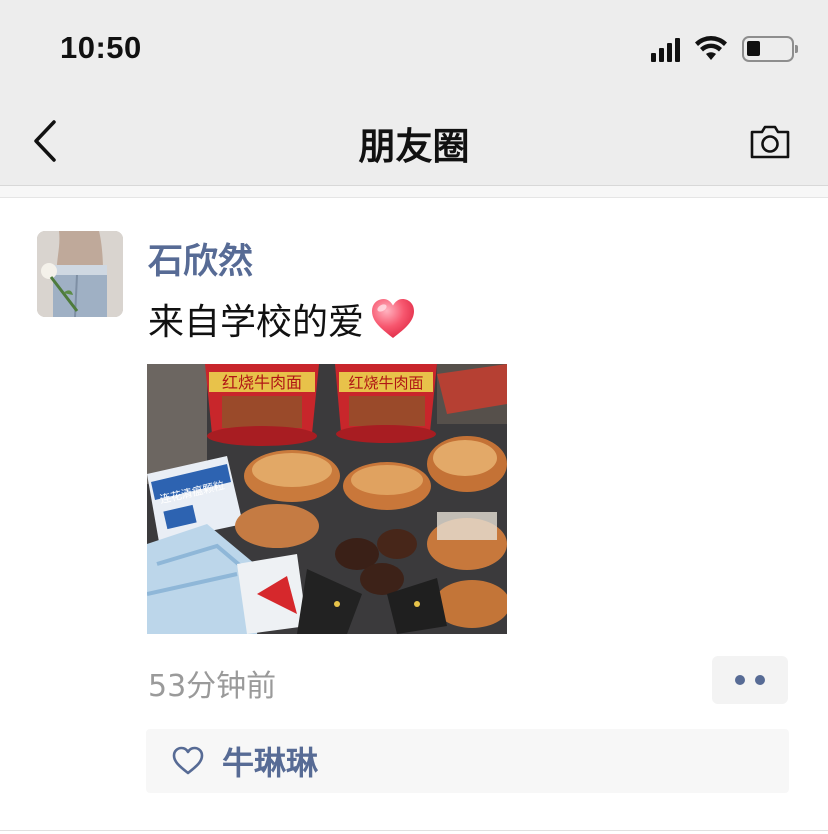 The width and height of the screenshot is (828, 834). Describe the element at coordinates (270, 761) in the screenshot. I see `liker-name: 牛琳琳` at that location.